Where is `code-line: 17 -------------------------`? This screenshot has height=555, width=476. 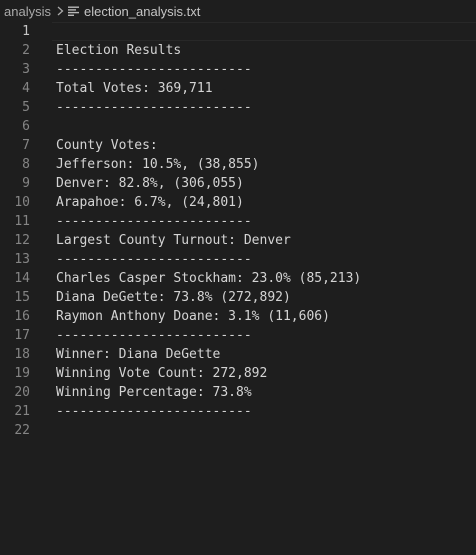 code-line: 17 ------------------------- is located at coordinates (238, 335).